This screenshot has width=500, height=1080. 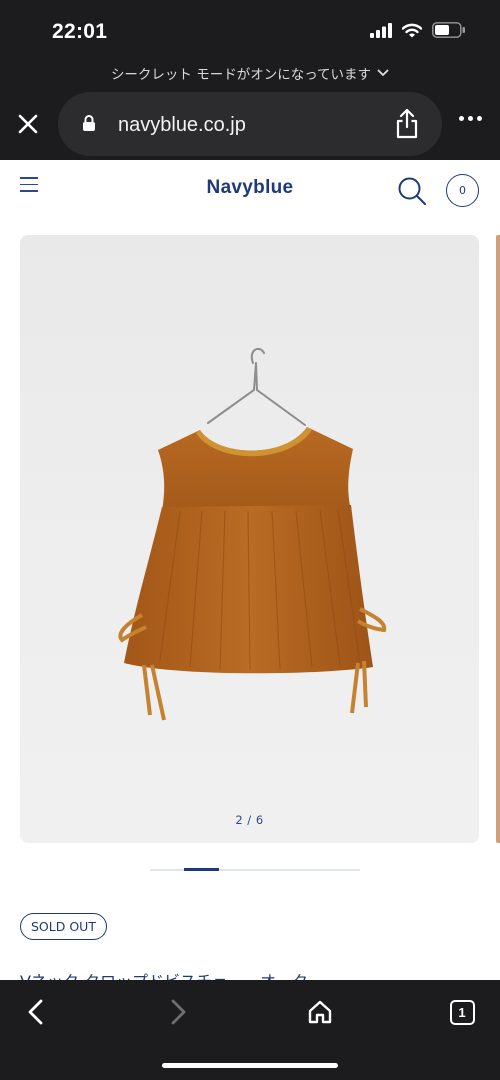 I want to click on forward-button, so click(x=178, y=1012).